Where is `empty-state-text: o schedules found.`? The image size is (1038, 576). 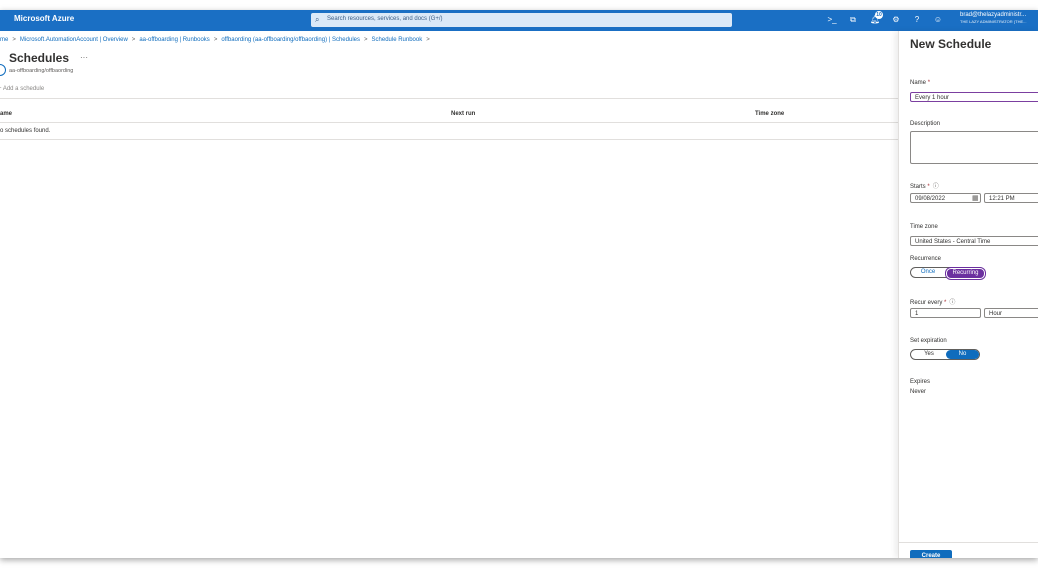 empty-state-text: o schedules found. is located at coordinates (25, 131).